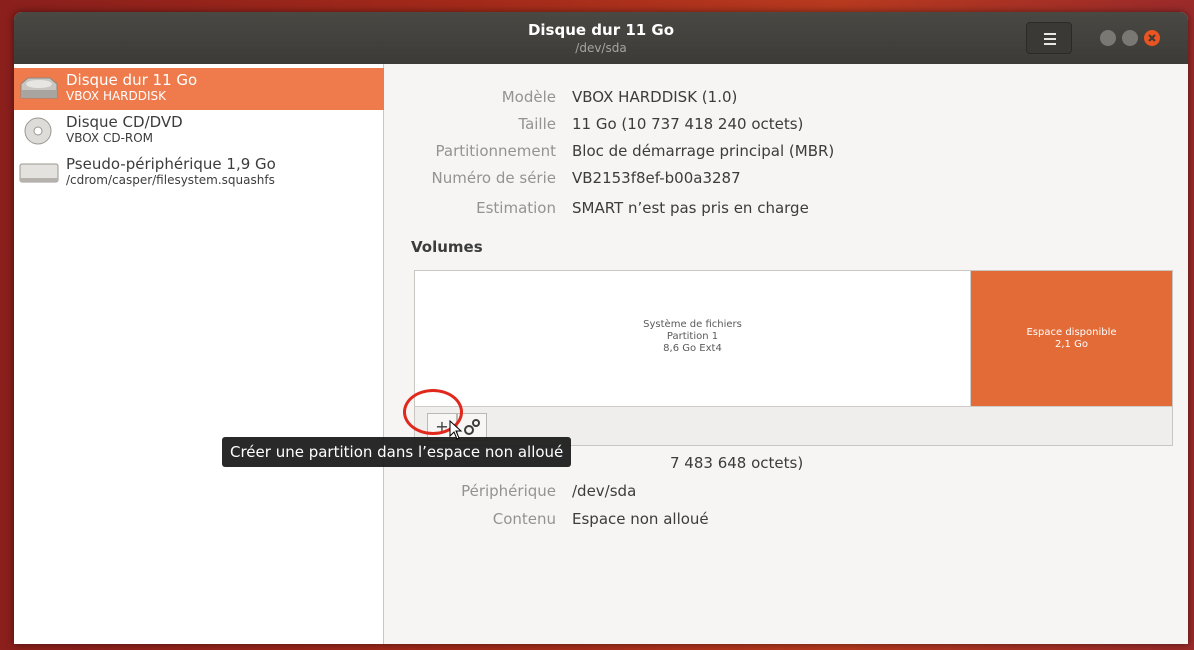  What do you see at coordinates (170, 180) in the screenshot?
I see `drive-path: /cdrom/casper/filesystem.squashfs` at bounding box center [170, 180].